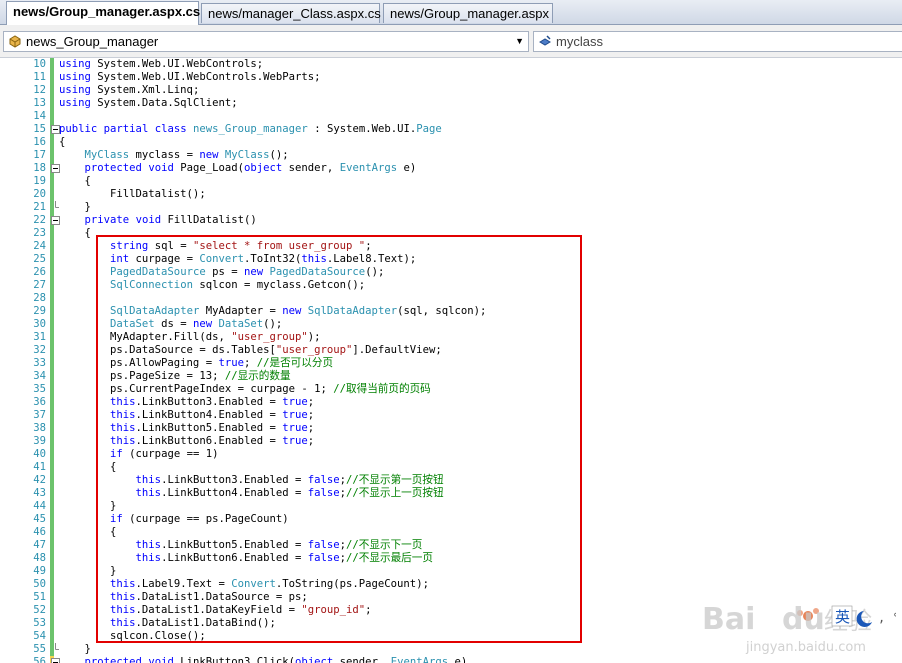 Image resolution: width=902 pixels, height=663 pixels. I want to click on line-number: 54, so click(39, 636).